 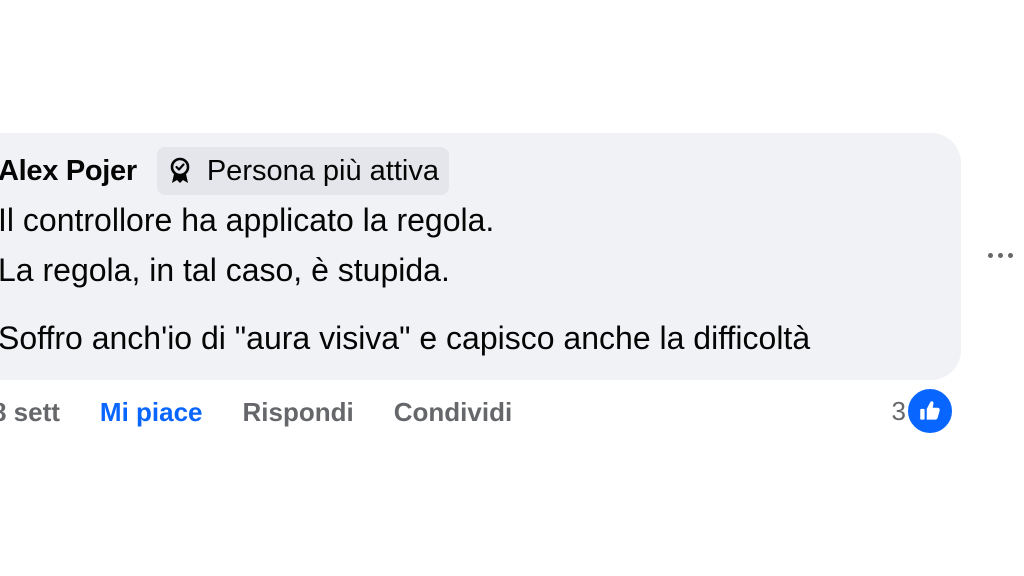 What do you see at coordinates (151, 412) in the screenshot?
I see `like-button: Mi piace` at bounding box center [151, 412].